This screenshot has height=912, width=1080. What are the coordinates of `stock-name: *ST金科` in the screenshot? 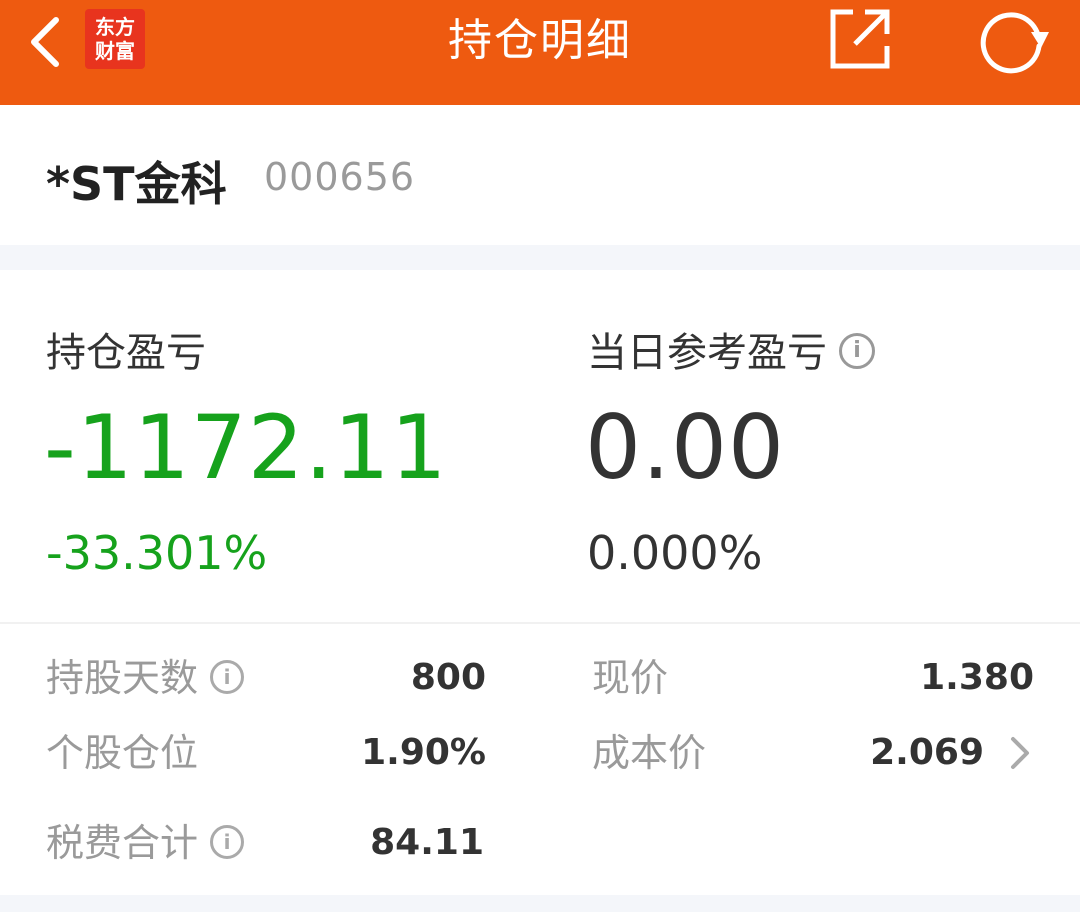 It's located at (136, 184).